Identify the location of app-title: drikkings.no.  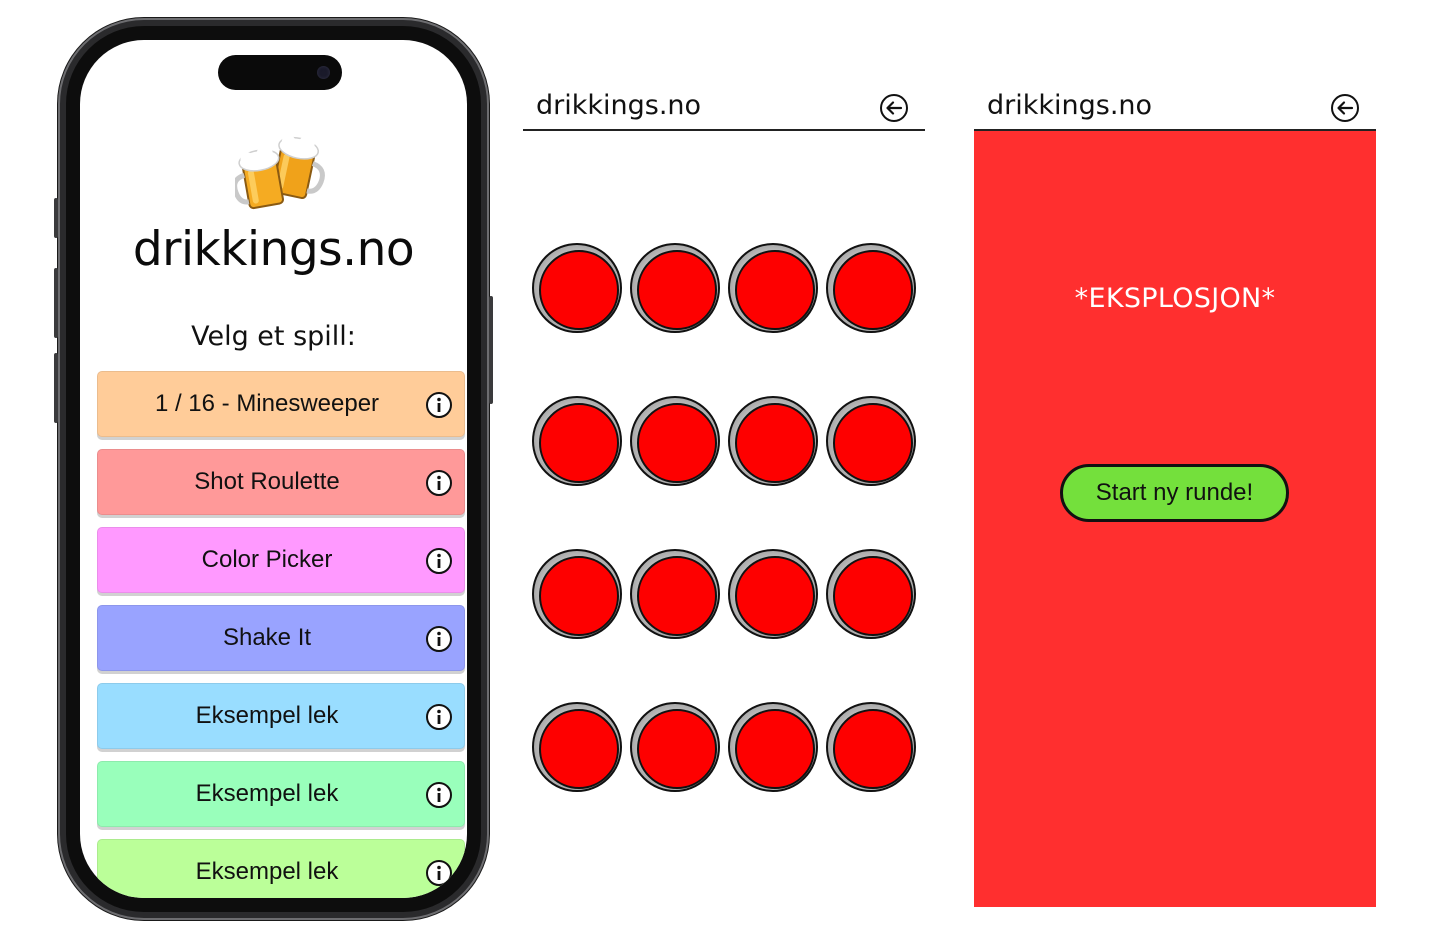
(273, 249).